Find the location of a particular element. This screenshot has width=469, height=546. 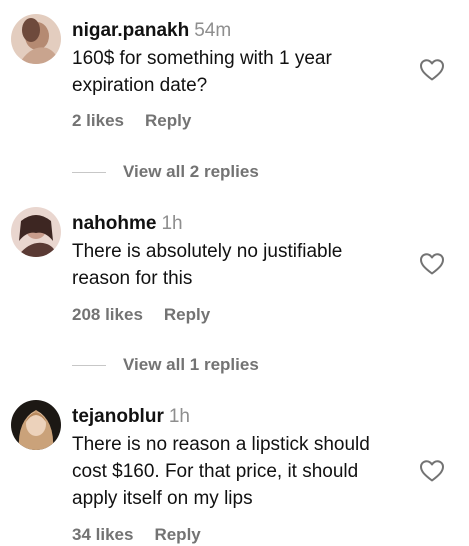

likes-count: 2 likes is located at coordinates (98, 120).